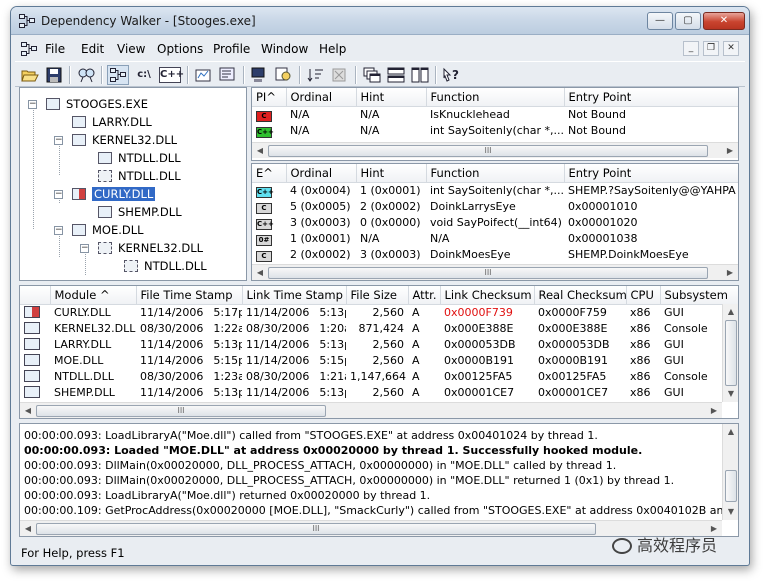 The height and width of the screenshot is (581, 763). I want to click on cascade-icon, so click(372, 75).